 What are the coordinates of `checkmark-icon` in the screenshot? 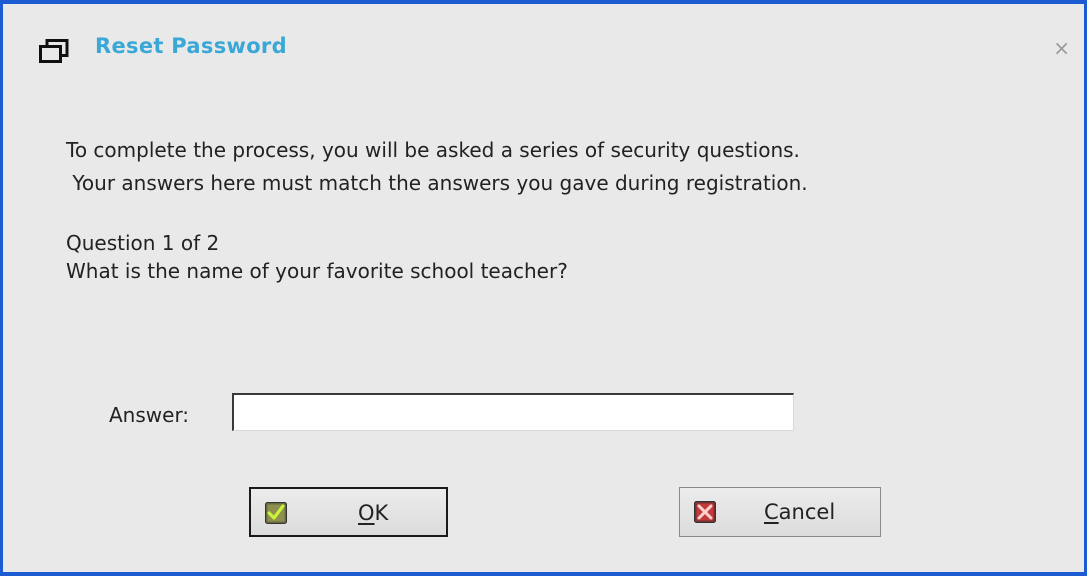 It's located at (276, 513).